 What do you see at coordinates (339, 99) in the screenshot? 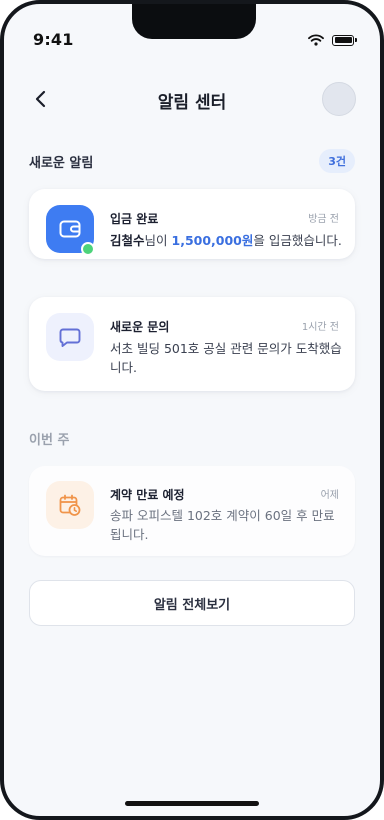
I see `avatar` at bounding box center [339, 99].